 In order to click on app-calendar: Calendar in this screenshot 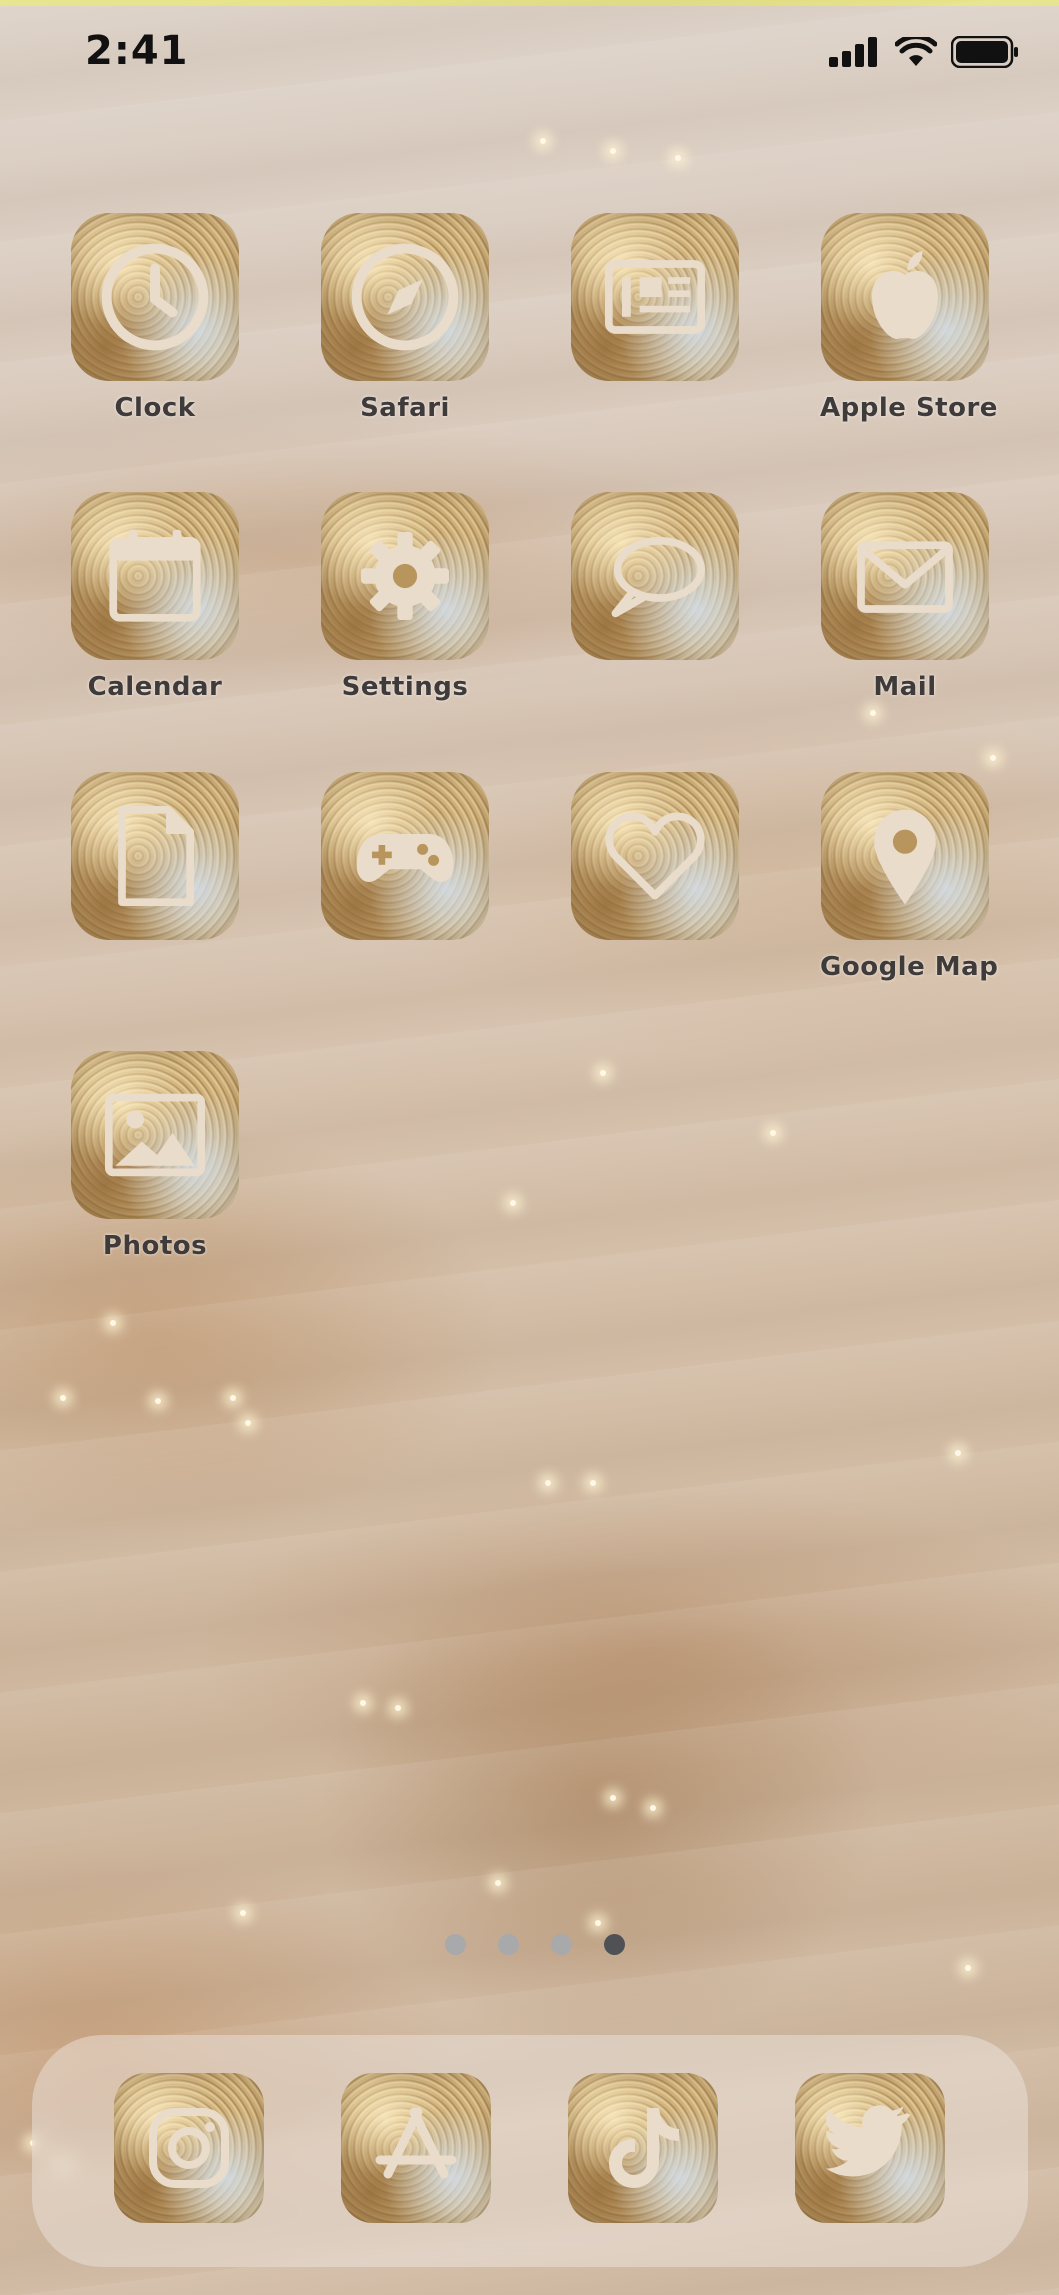, I will do `click(155, 598)`.